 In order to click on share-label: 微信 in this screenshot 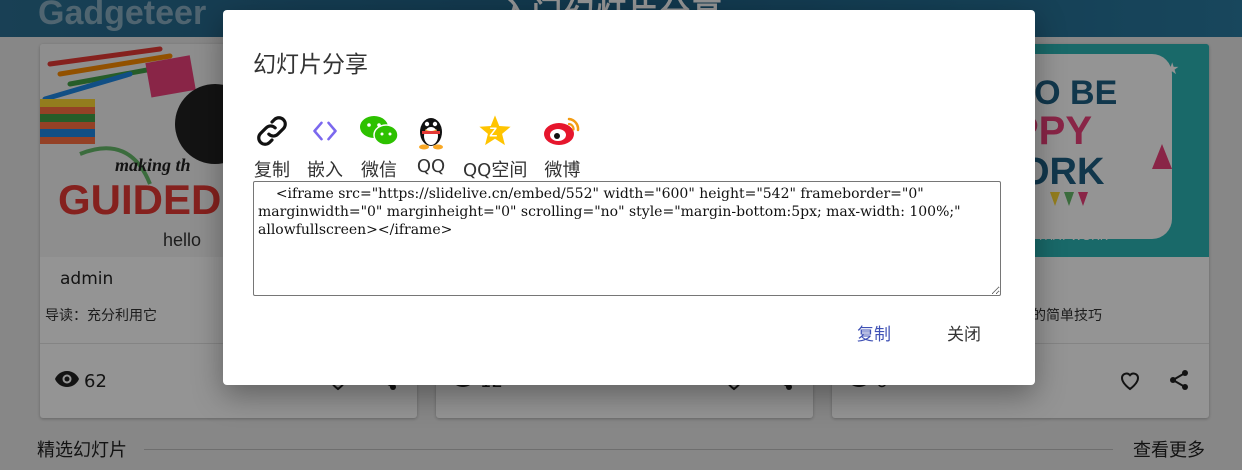, I will do `click(379, 170)`.